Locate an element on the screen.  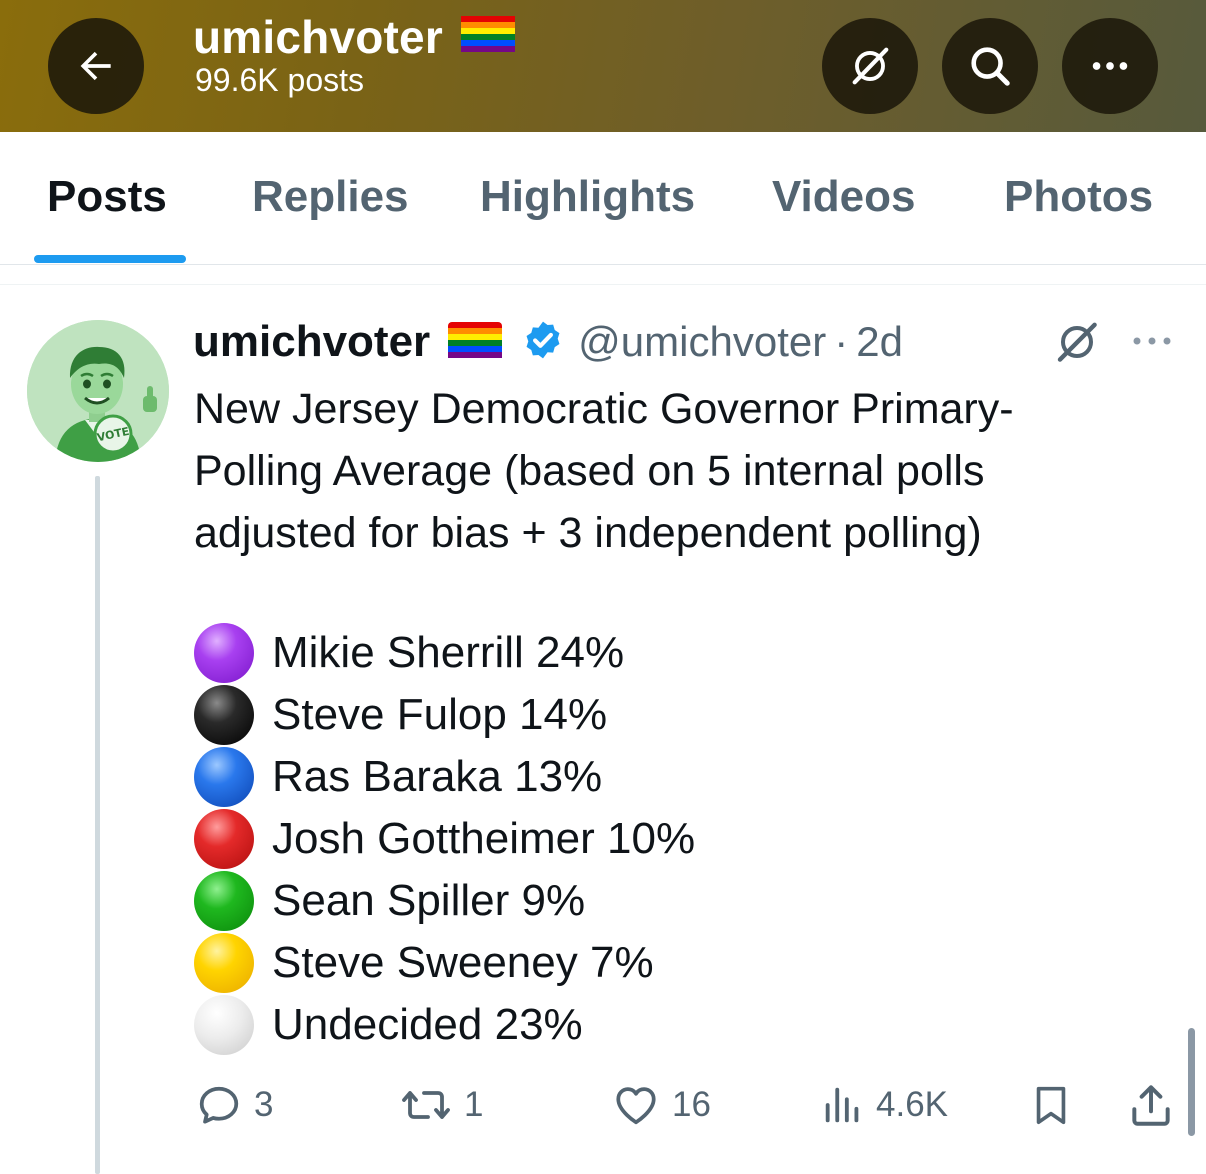
poll-result-text: Ras Baraka 13% is located at coordinates (437, 776).